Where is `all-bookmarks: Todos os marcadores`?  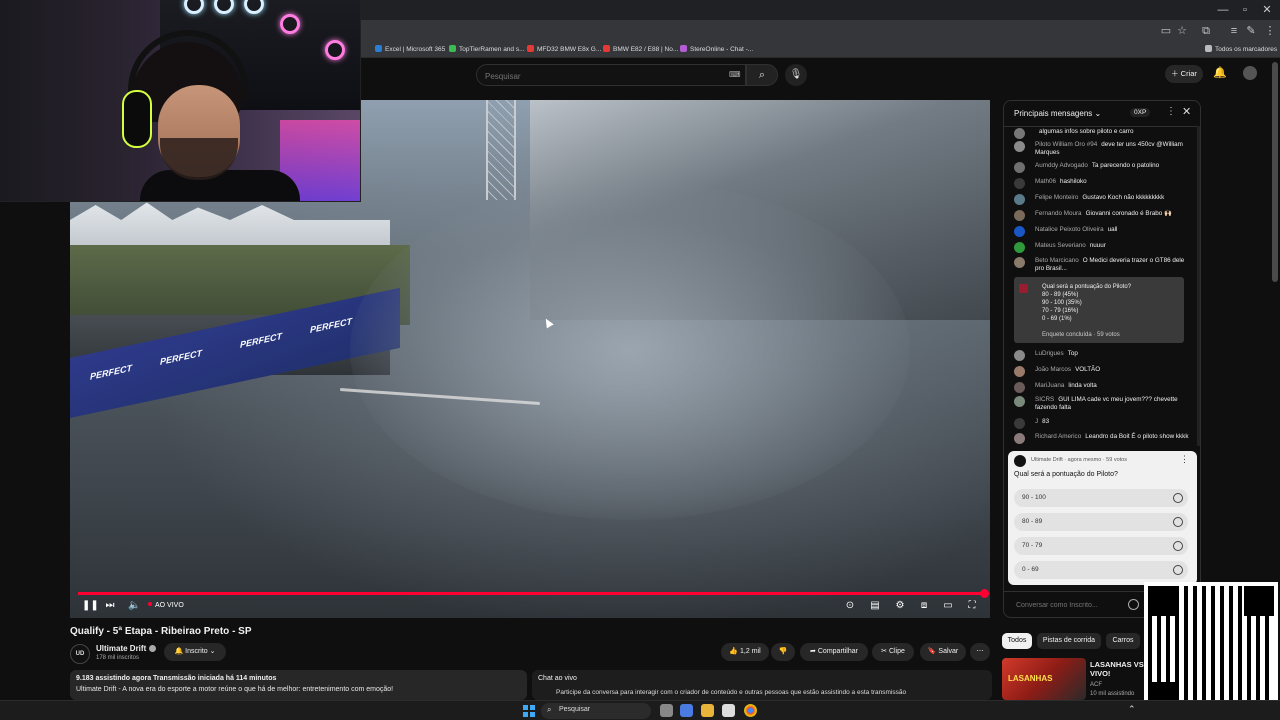 all-bookmarks: Todos os marcadores is located at coordinates (1241, 50).